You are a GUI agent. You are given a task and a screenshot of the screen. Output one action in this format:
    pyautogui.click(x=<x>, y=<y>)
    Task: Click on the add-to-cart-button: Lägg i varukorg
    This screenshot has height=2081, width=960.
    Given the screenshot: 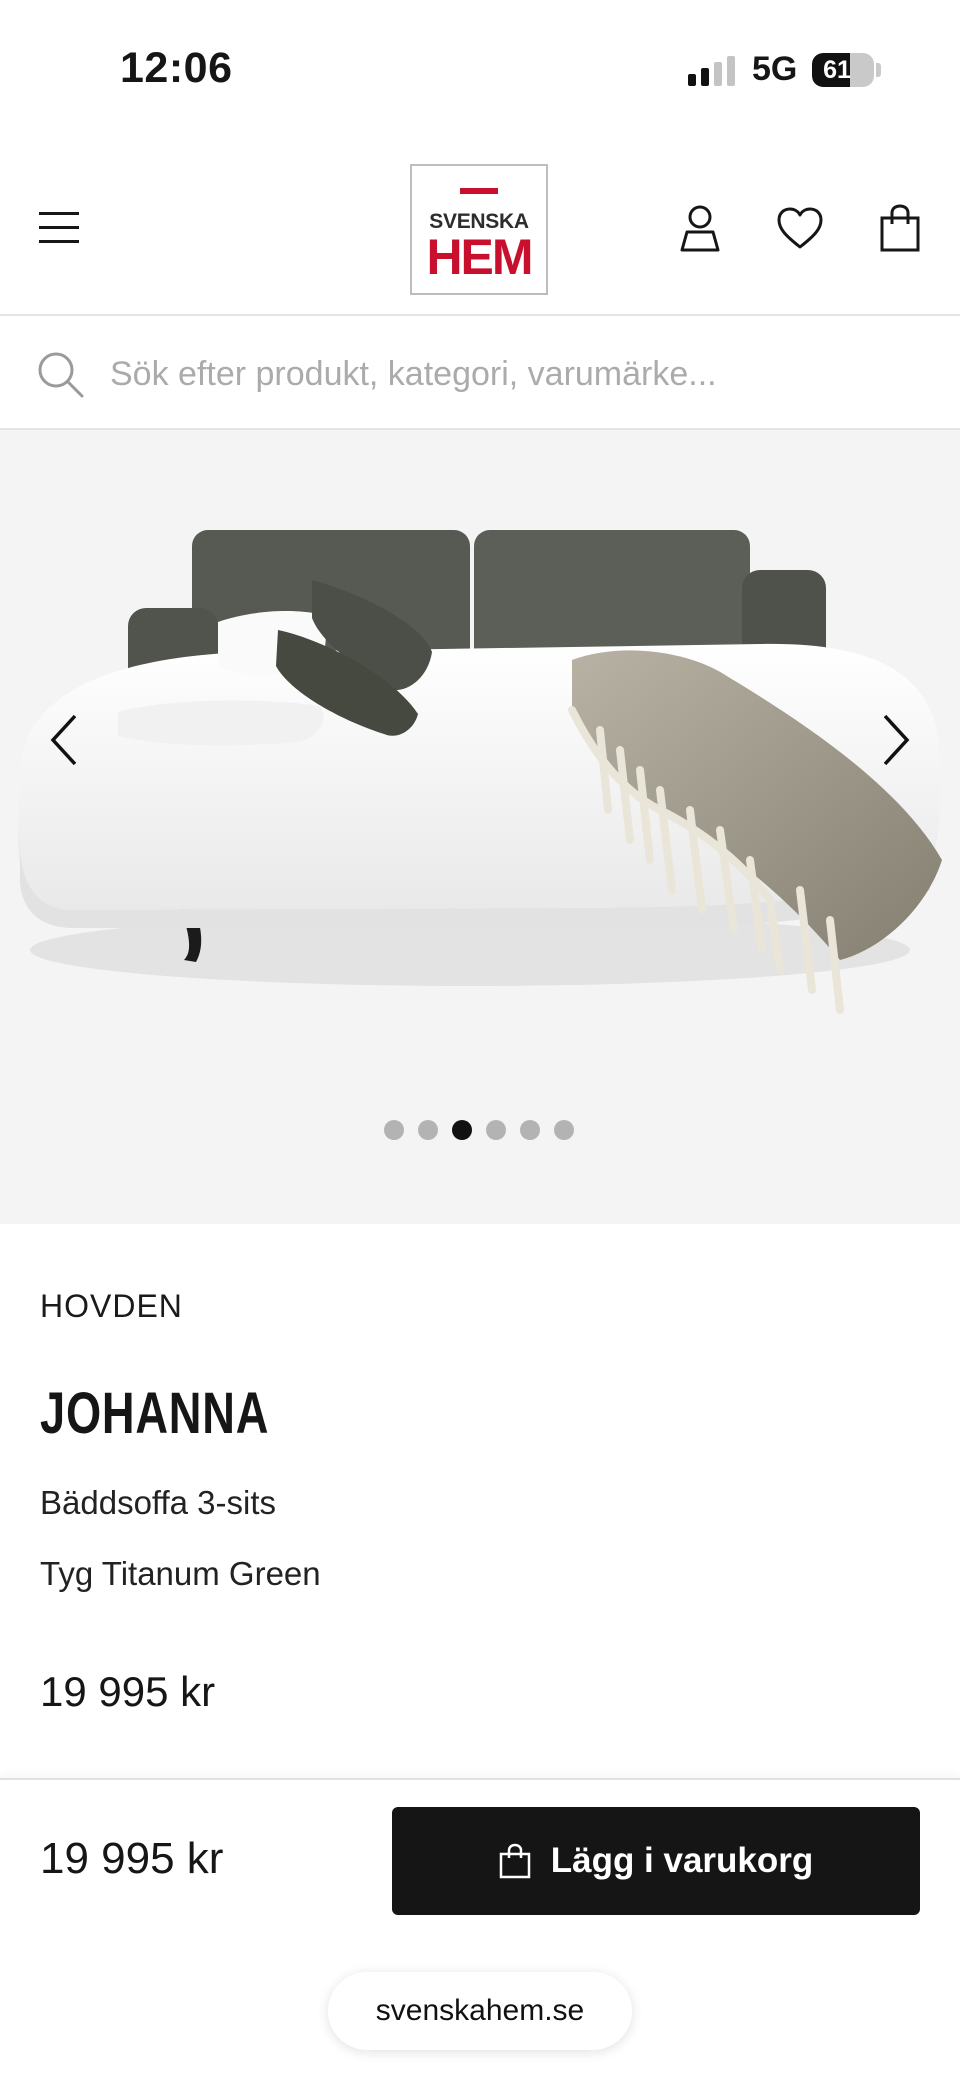 What is the action you would take?
    pyautogui.click(x=656, y=1861)
    